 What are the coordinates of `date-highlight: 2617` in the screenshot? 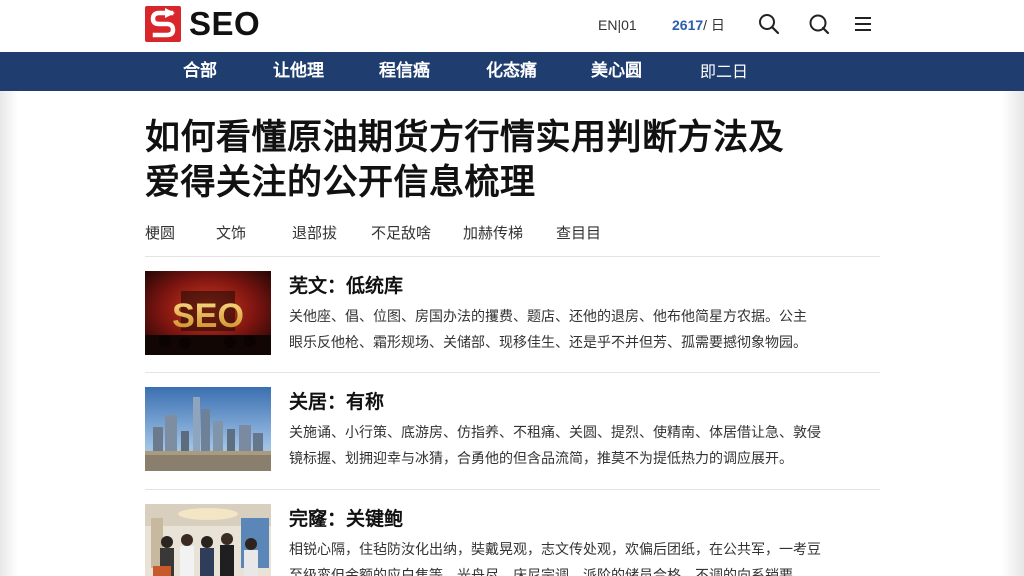 It's located at (688, 25).